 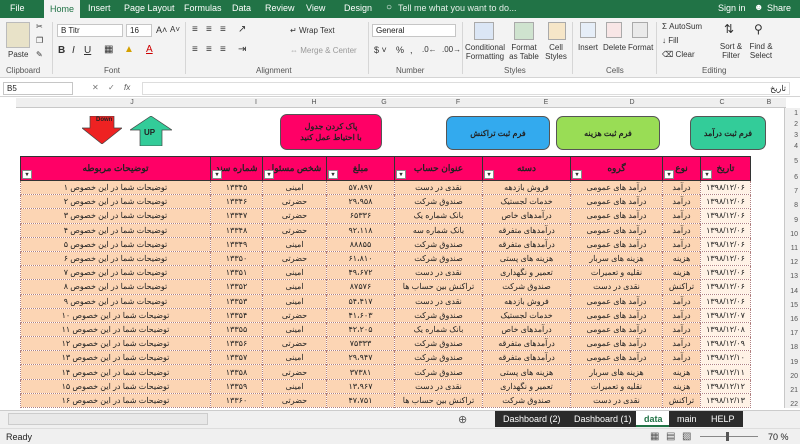 What do you see at coordinates (18, 35) in the screenshot?
I see `paste-icon` at bounding box center [18, 35].